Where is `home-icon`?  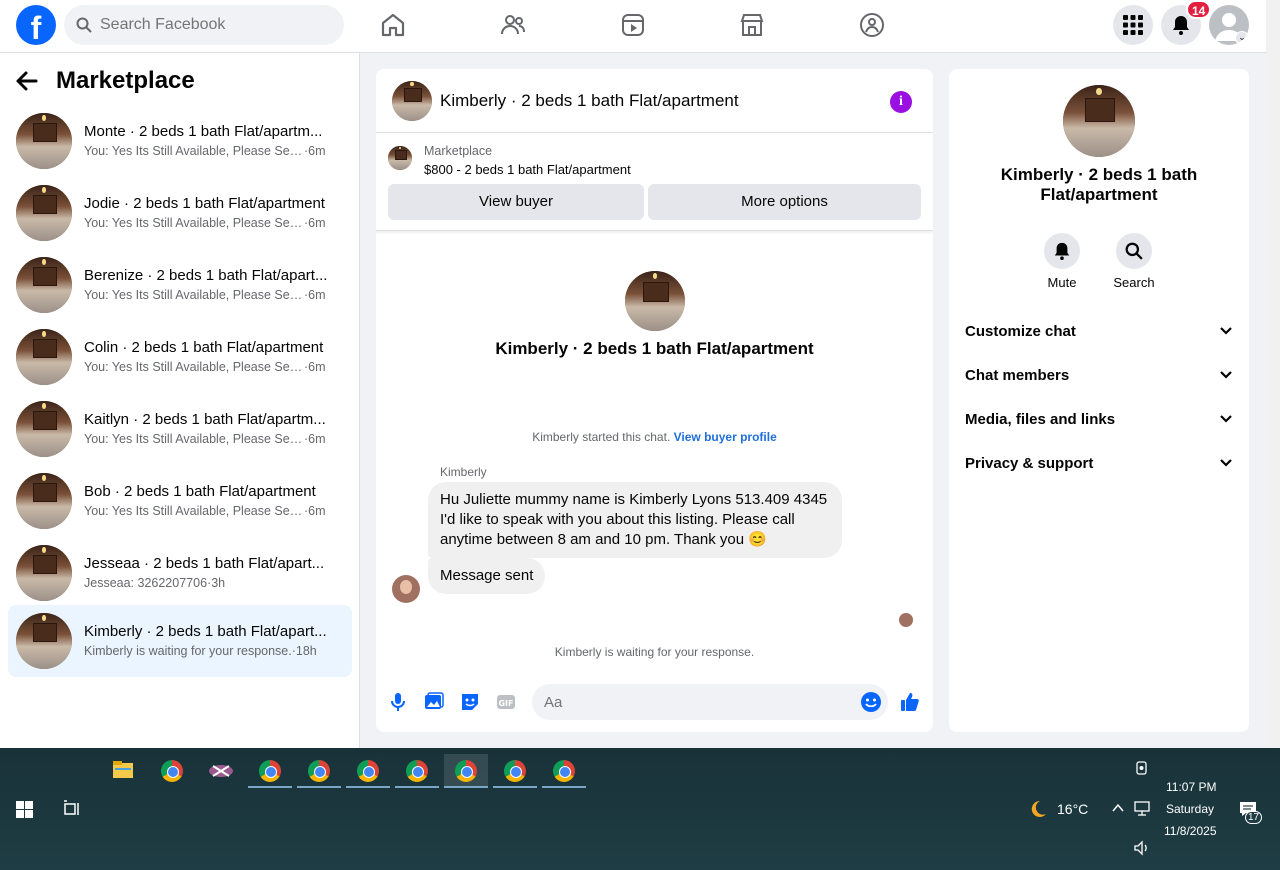
home-icon is located at coordinates (393, 25).